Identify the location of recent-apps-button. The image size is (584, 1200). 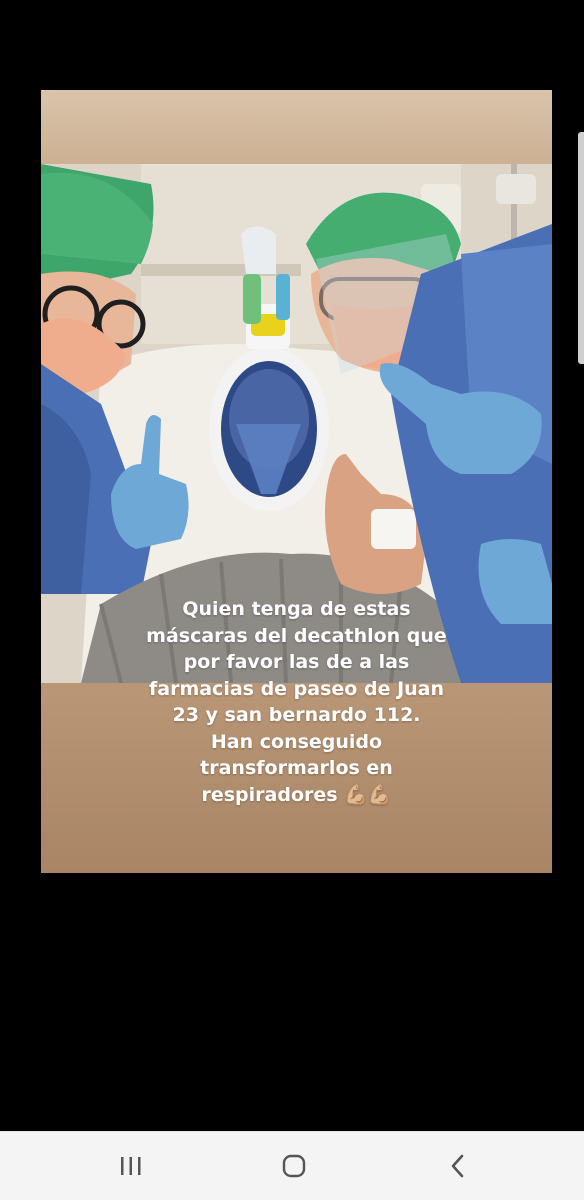
(131, 1166).